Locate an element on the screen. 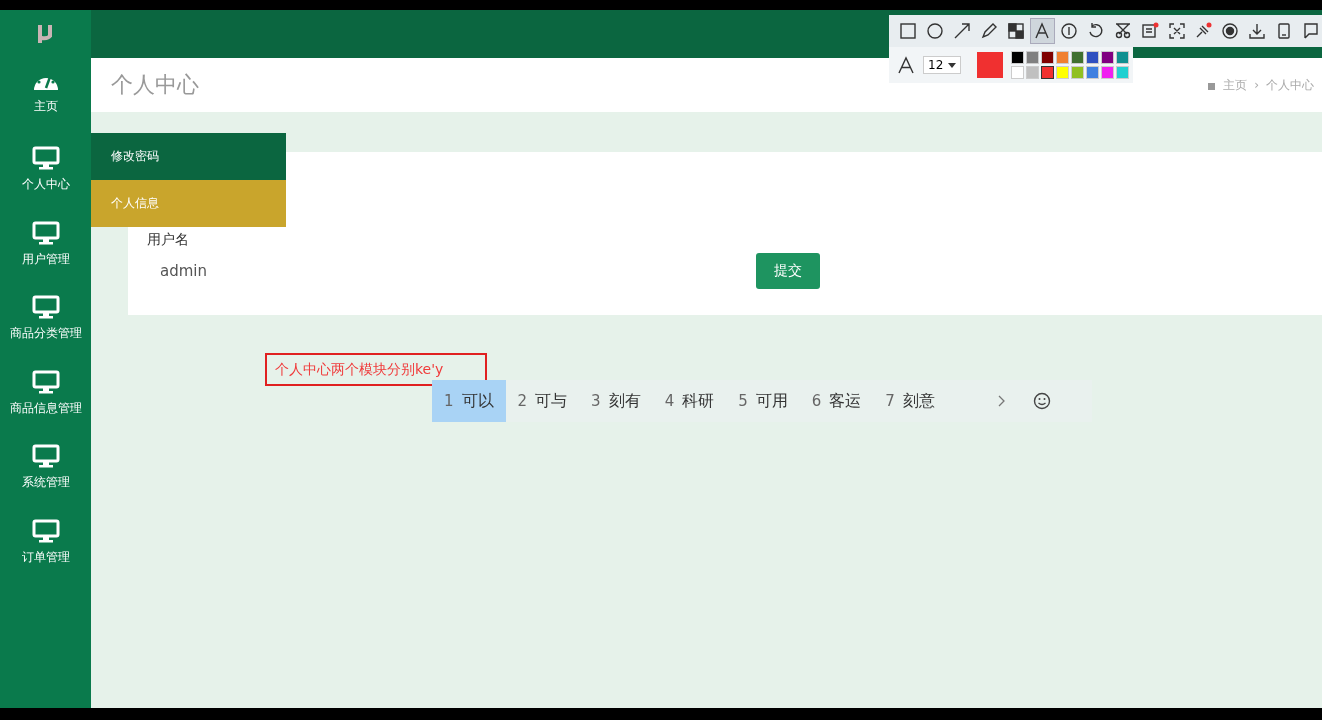 The width and height of the screenshot is (1322, 720). text-tool-icon is located at coordinates (1042, 31).